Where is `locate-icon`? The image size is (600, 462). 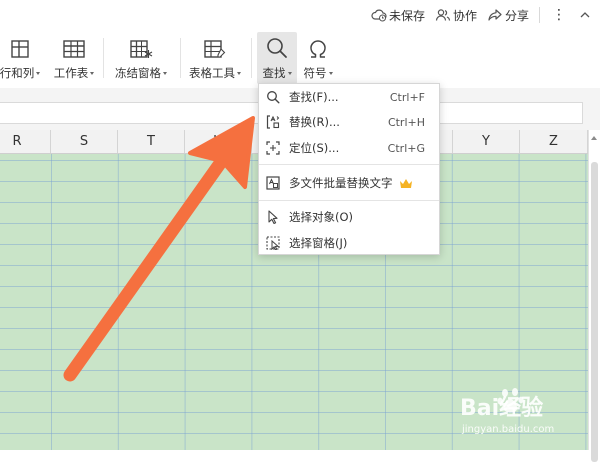
locate-icon is located at coordinates (273, 148).